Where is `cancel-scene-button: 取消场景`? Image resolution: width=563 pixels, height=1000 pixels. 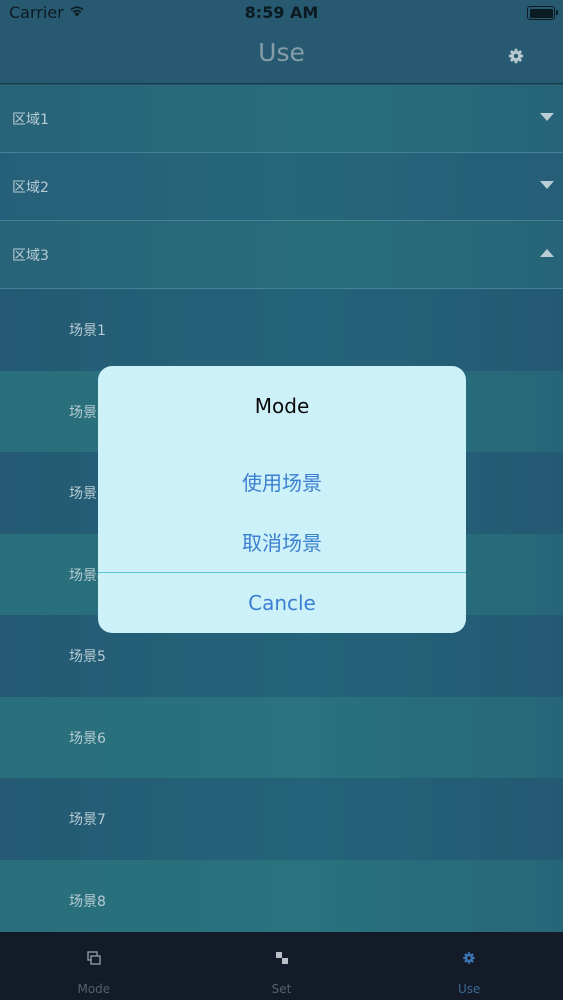
cancel-scene-button: 取消场景 is located at coordinates (282, 543).